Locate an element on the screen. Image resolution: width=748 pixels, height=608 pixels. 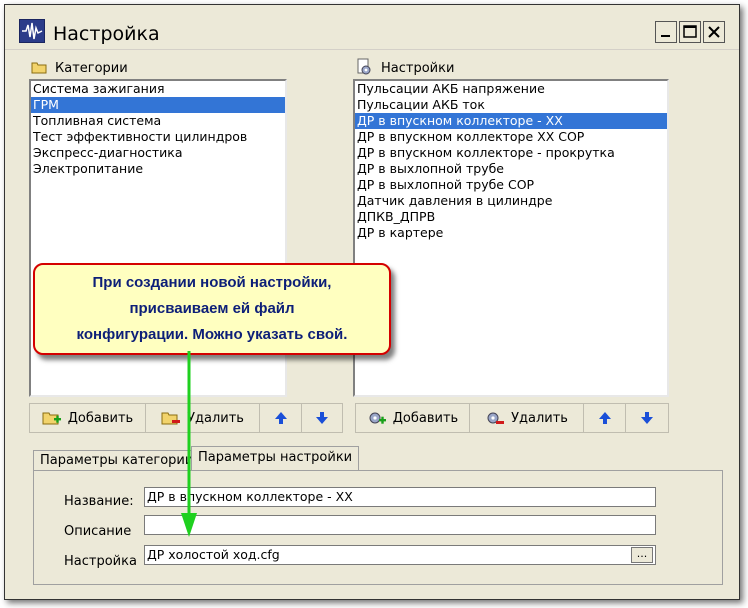
close-icon is located at coordinates (714, 32).